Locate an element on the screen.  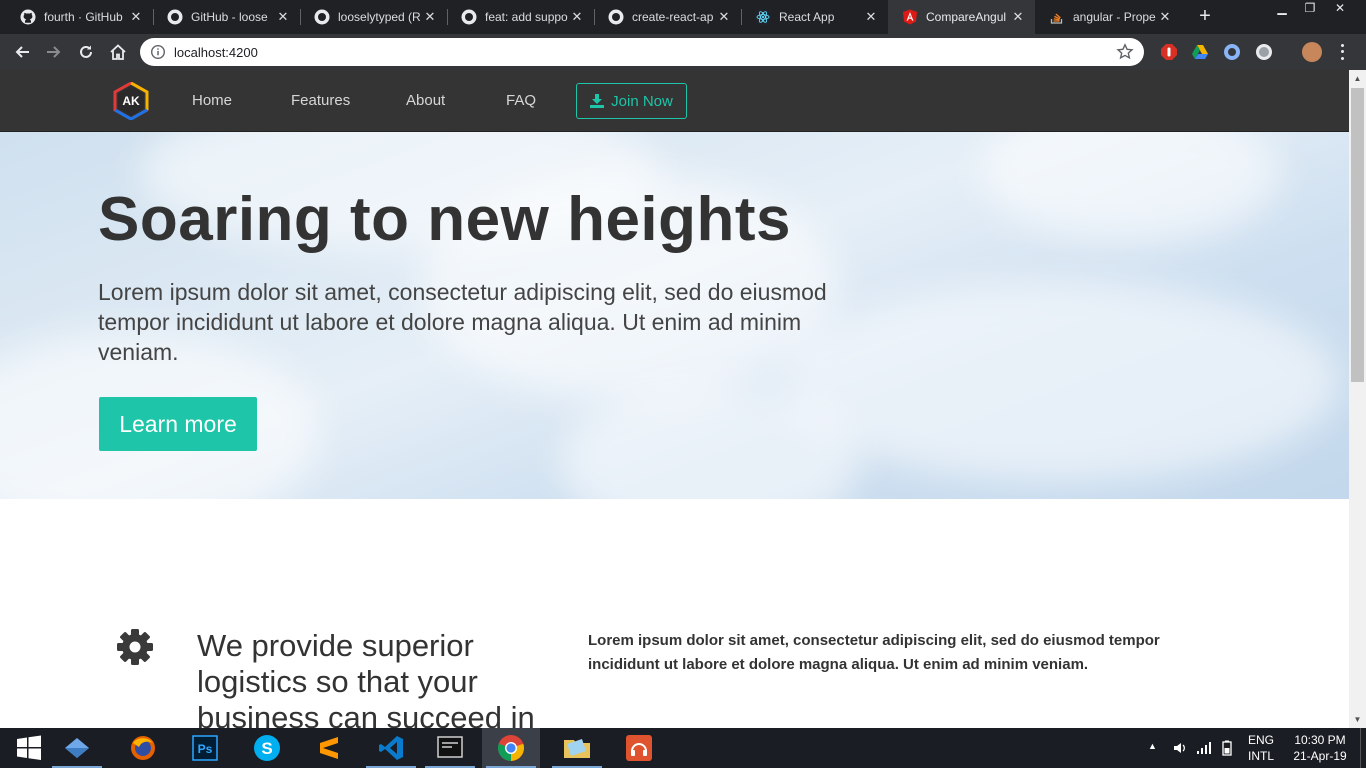
taskbar-skype: S is located at coordinates (267, 748).